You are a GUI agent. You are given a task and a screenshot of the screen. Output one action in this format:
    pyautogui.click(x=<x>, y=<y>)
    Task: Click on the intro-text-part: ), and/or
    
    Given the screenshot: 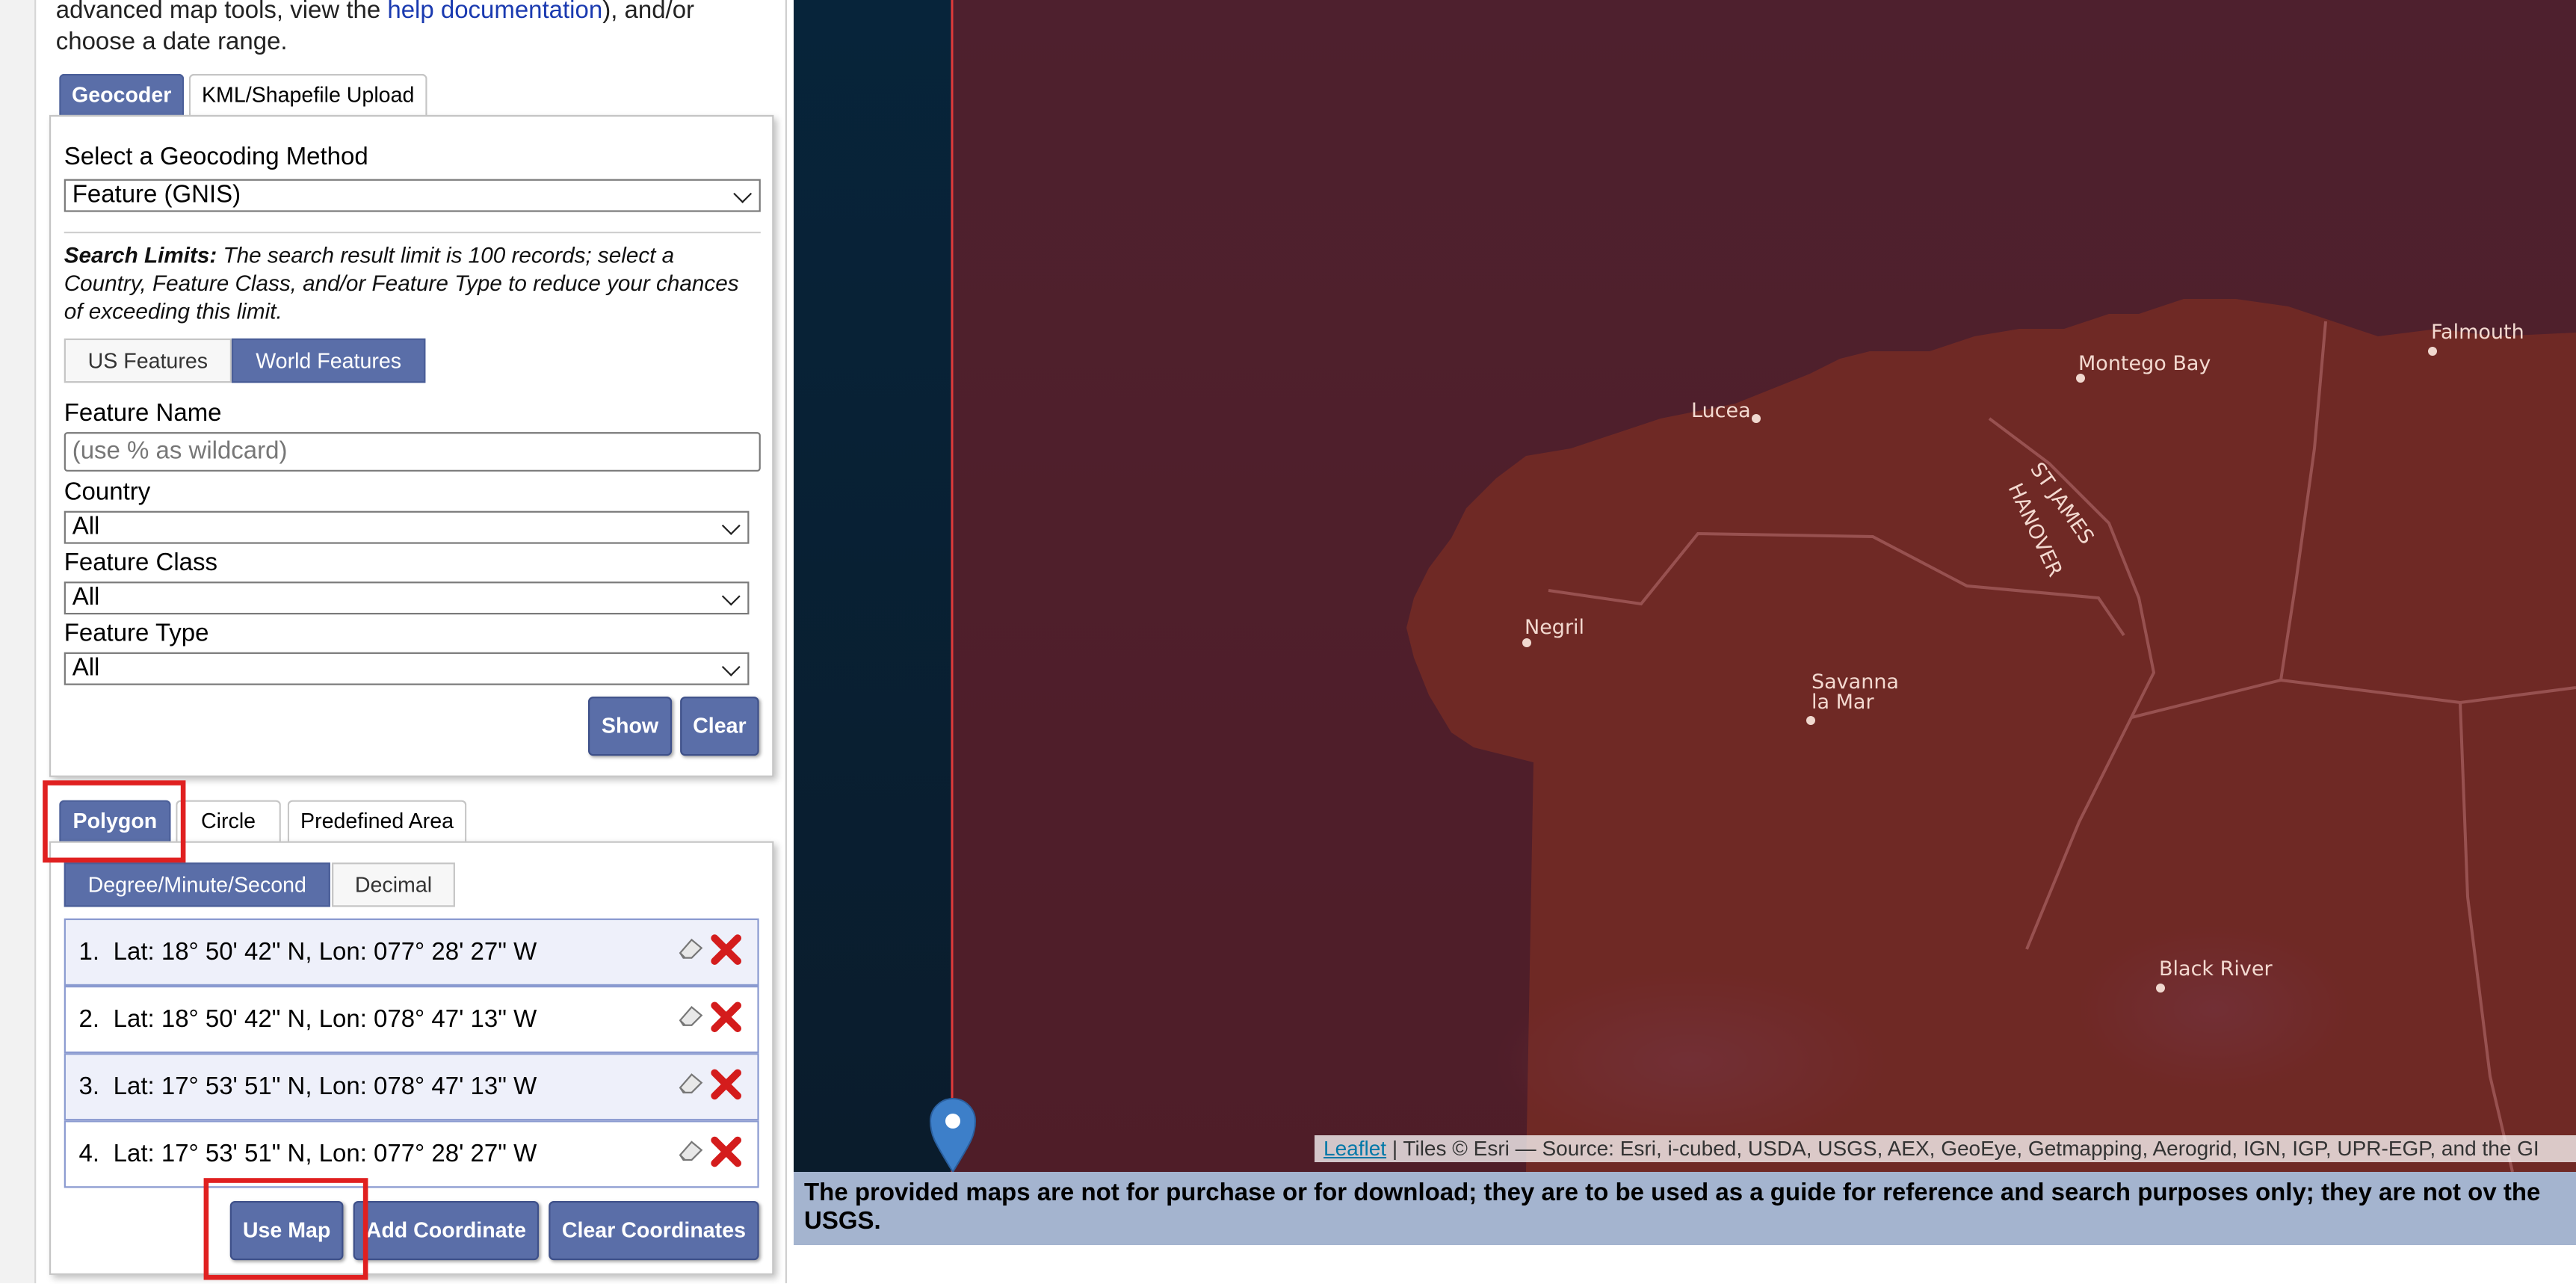 What is the action you would take?
    pyautogui.click(x=648, y=13)
    